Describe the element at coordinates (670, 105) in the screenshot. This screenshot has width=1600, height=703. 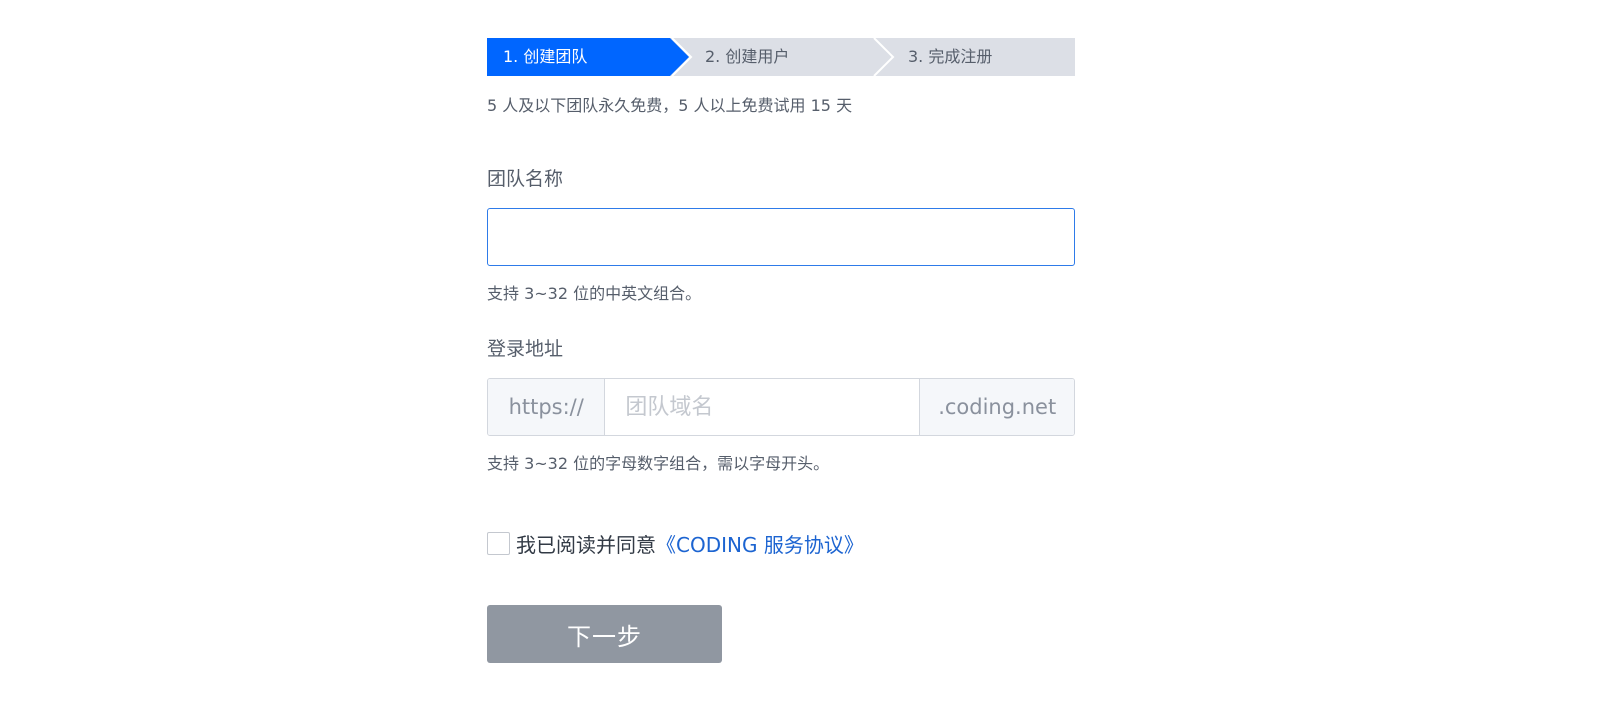
I see `pricing-hint: 5 人及以下团队永久免费，5 人以上免费试用 15 天` at that location.